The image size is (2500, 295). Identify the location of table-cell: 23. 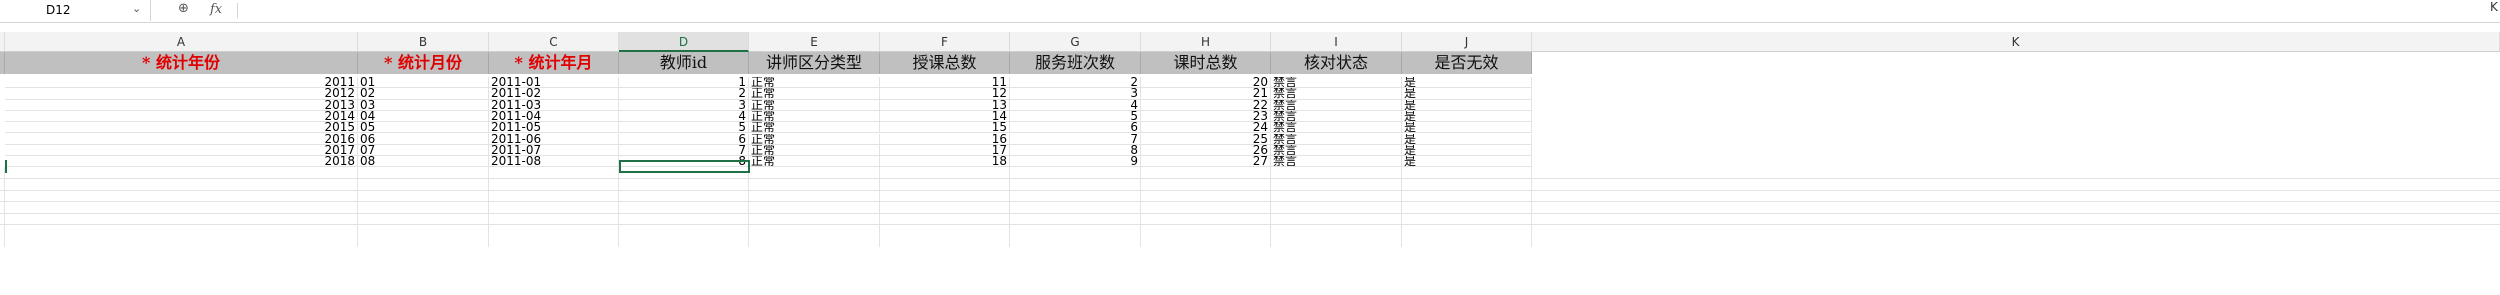
(1206, 116).